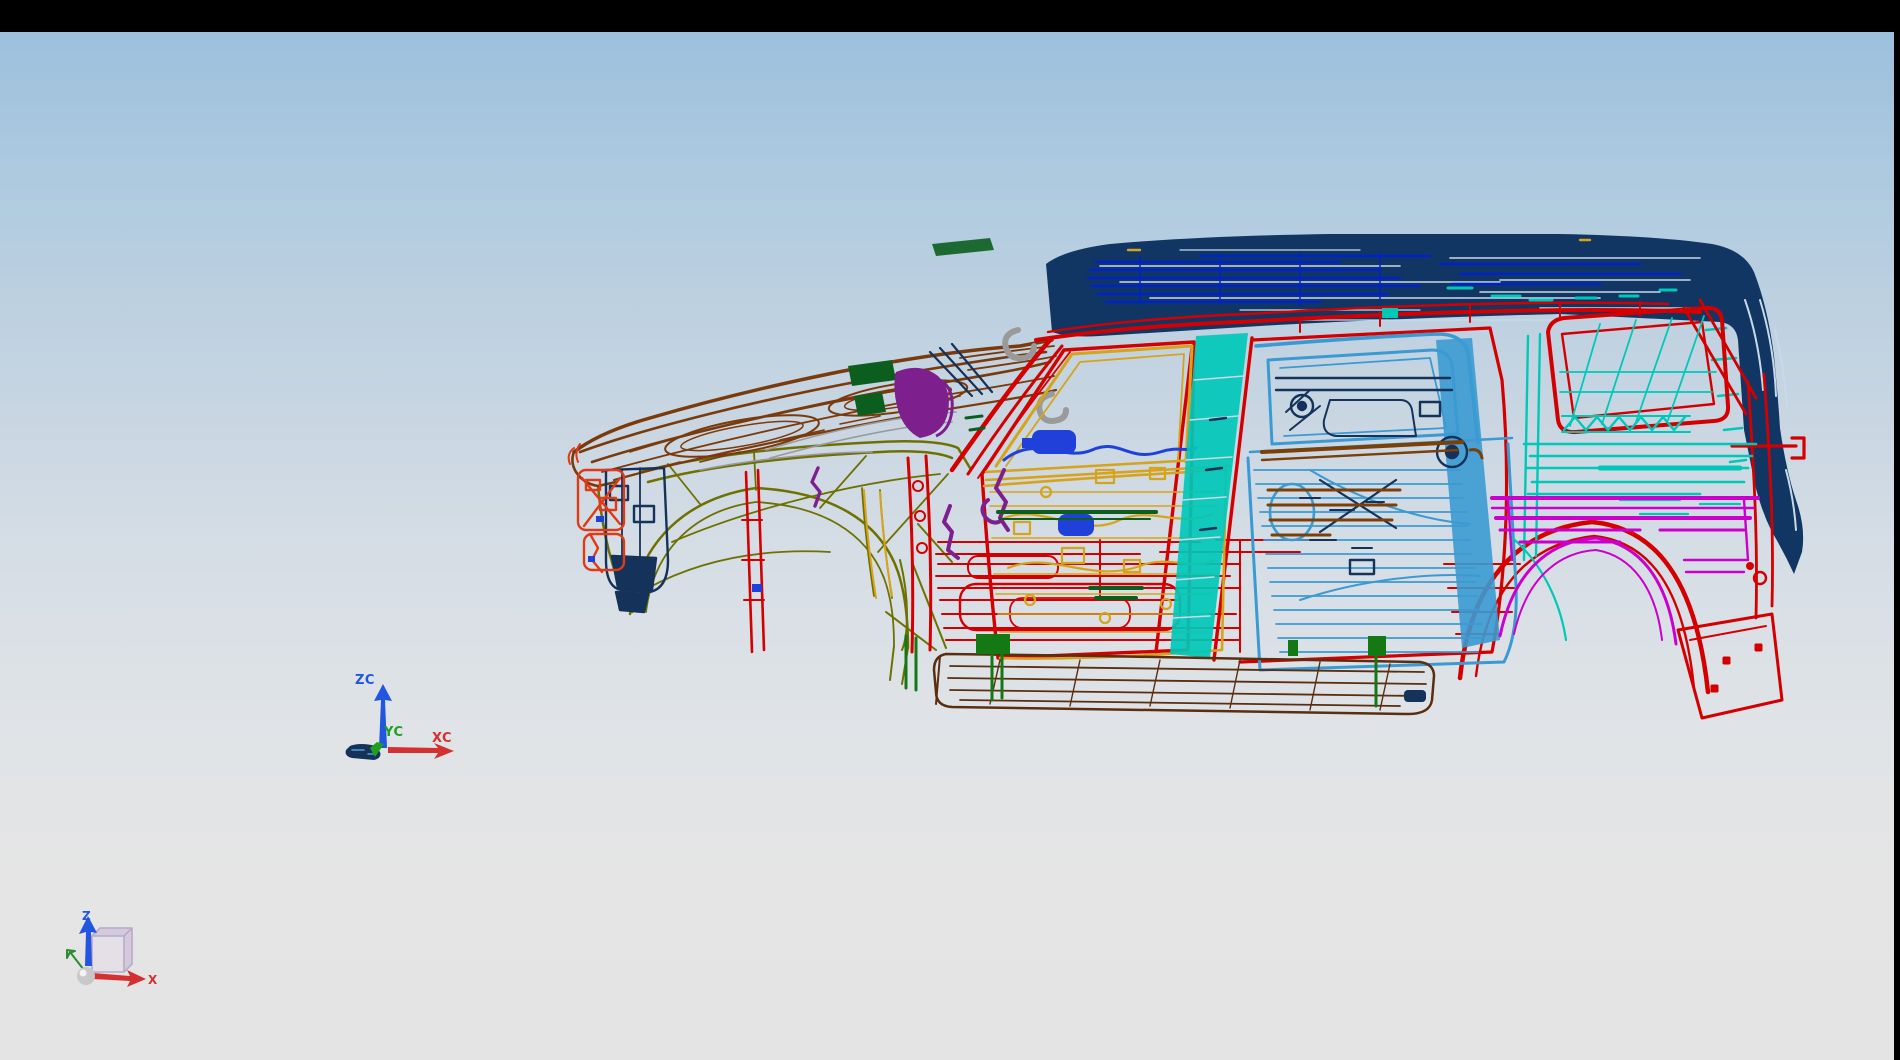 This screenshot has height=1060, width=1900. Describe the element at coordinates (86, 916) in the screenshot. I see `view-z-label: Z` at that location.